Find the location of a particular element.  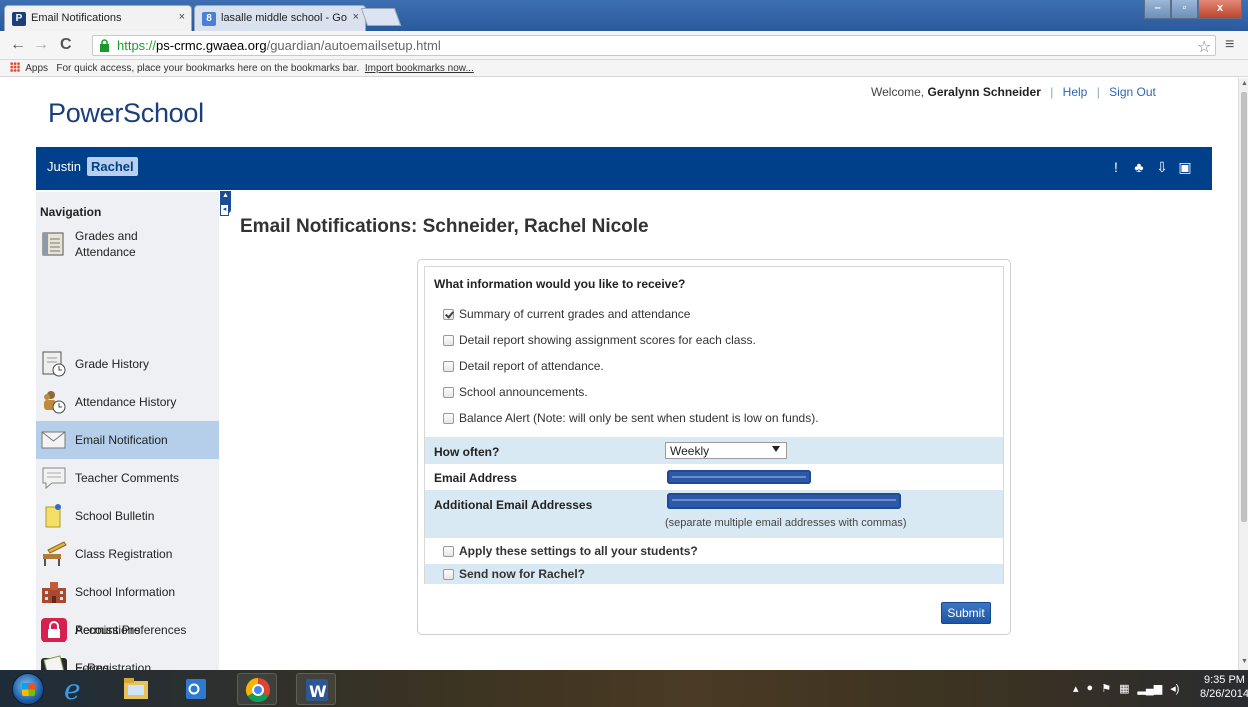

signal-icon: ▂▄▆ is located at coordinates (1149, 688).